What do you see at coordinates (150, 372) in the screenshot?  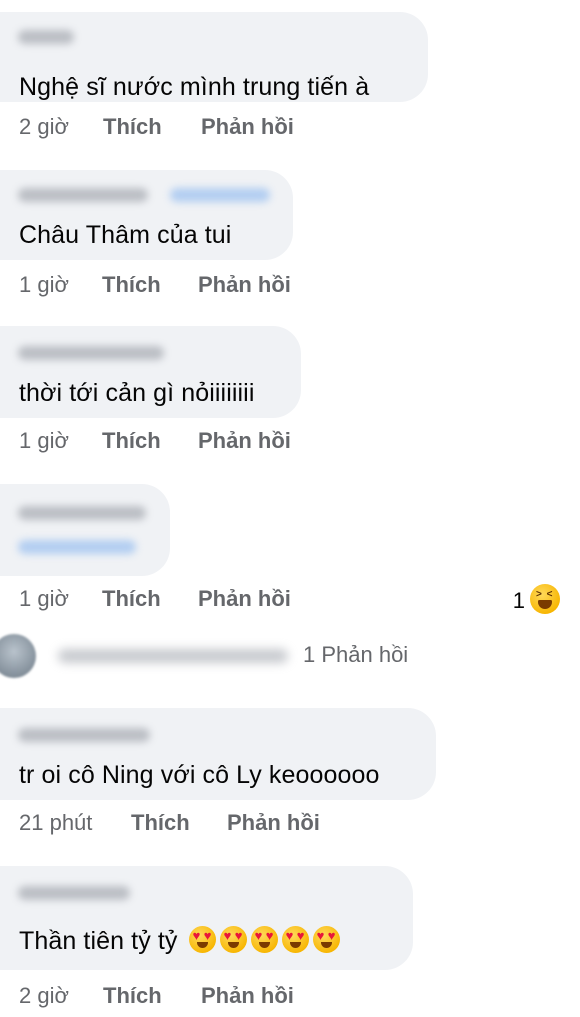 I see `comment-bubble: thời tới cản gì nỏiiiiiiii` at bounding box center [150, 372].